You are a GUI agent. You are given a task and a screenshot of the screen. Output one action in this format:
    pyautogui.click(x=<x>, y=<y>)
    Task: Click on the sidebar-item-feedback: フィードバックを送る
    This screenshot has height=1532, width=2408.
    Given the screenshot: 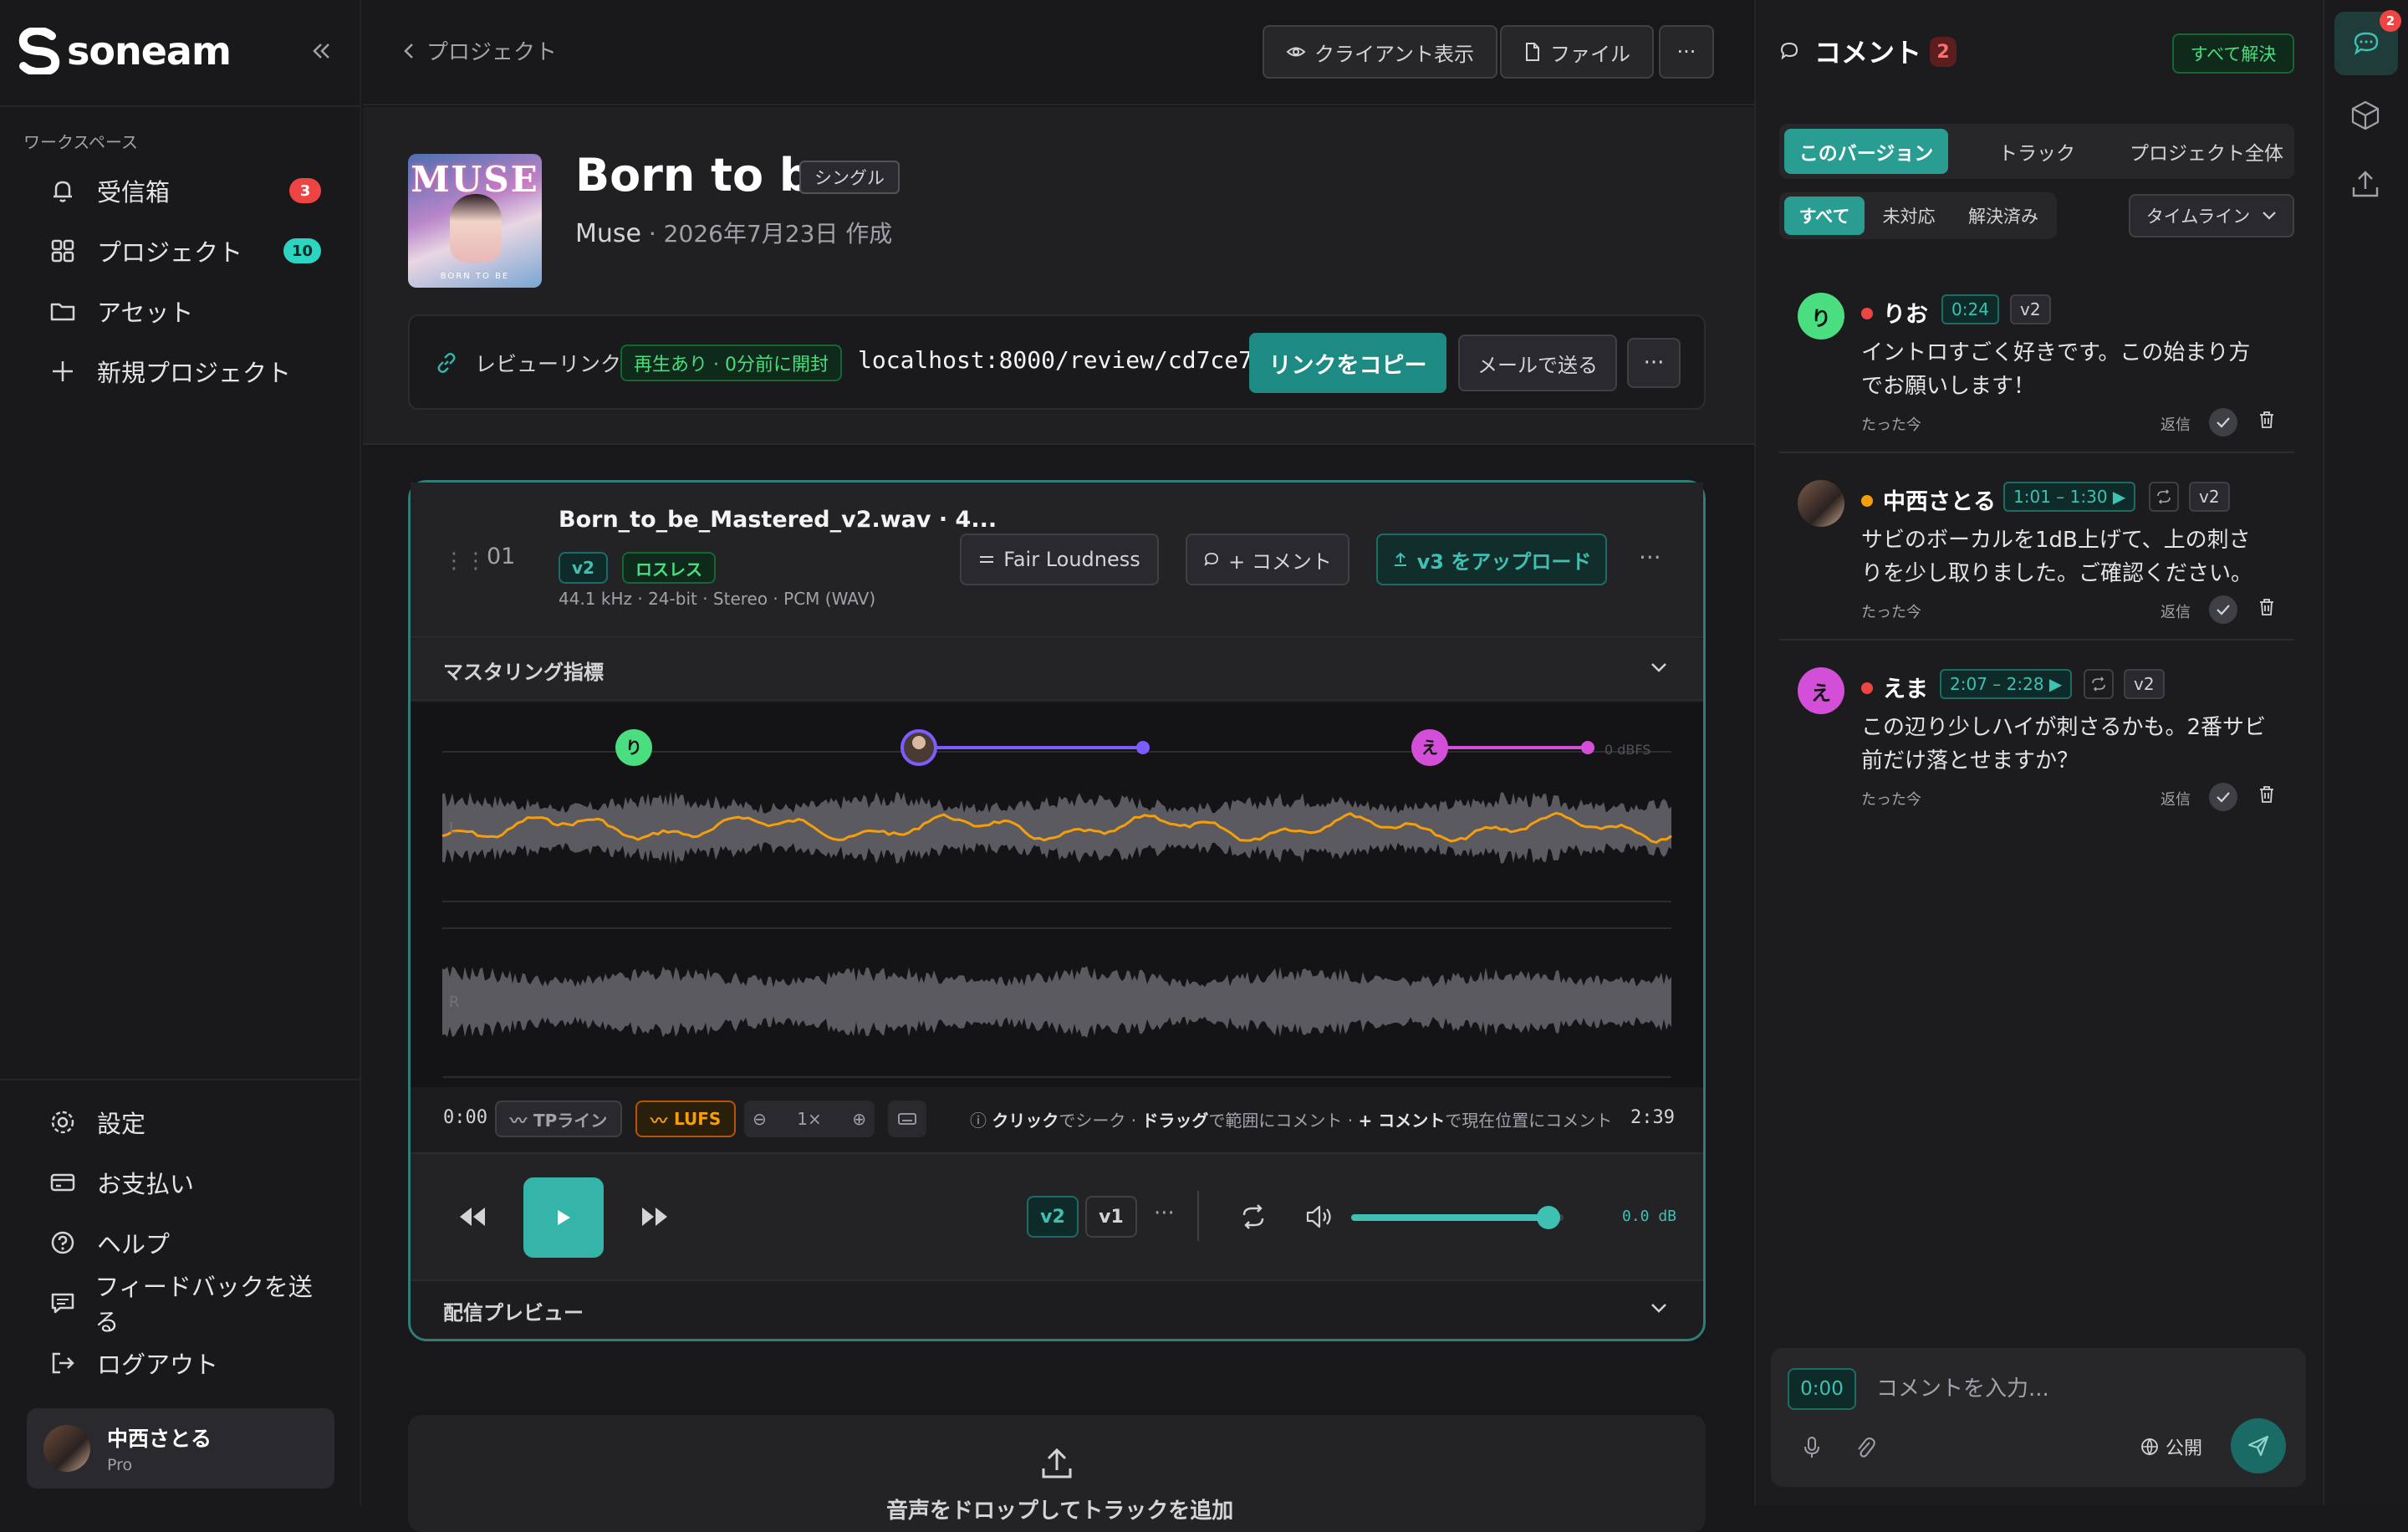 What is the action you would take?
    pyautogui.click(x=171, y=1304)
    